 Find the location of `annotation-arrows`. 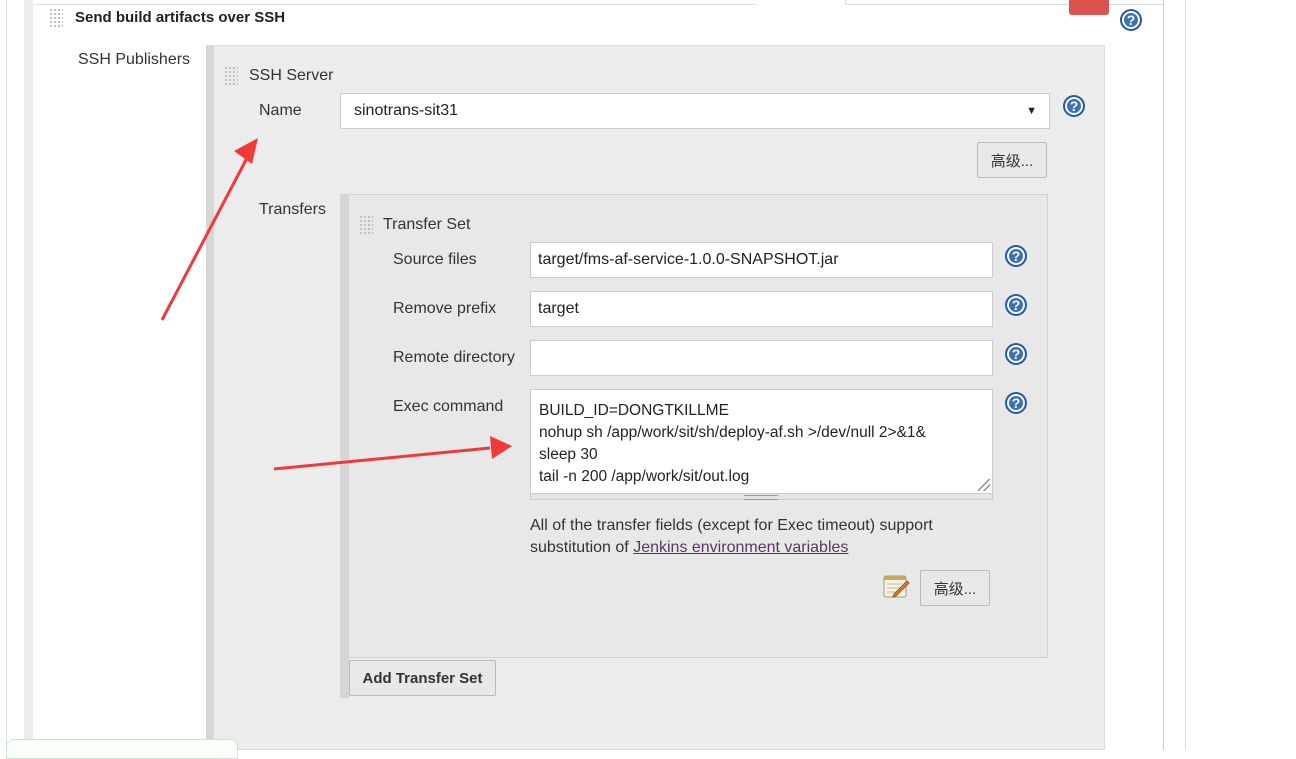

annotation-arrows is located at coordinates (336, 304).